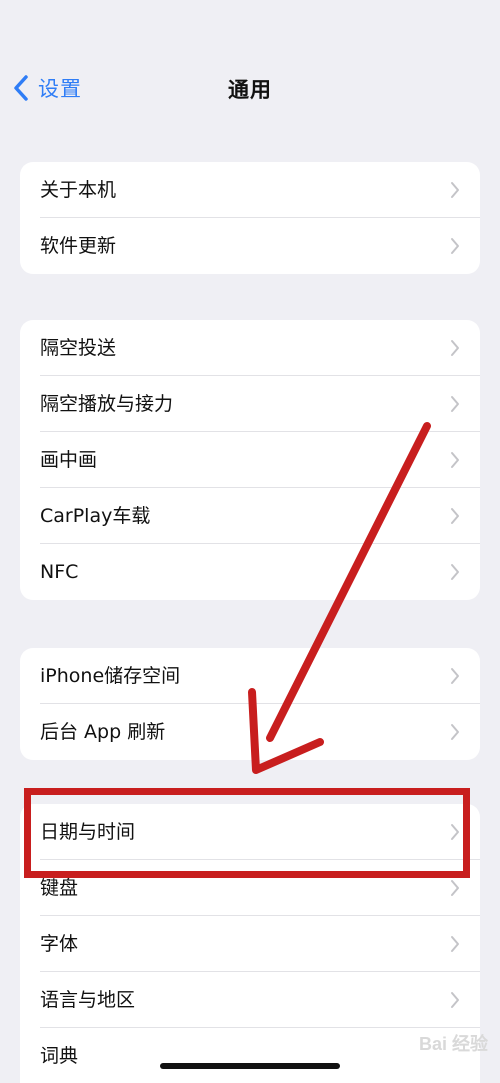 Image resolution: width=500 pixels, height=1083 pixels. I want to click on settings-group-storage: iPhone储存空间 后台 App 刷新, so click(250, 704).